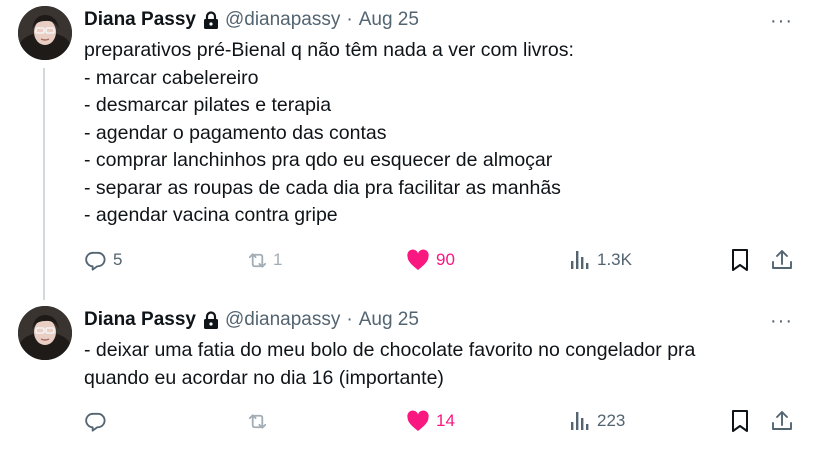  I want to click on like-count: 14, so click(445, 420).